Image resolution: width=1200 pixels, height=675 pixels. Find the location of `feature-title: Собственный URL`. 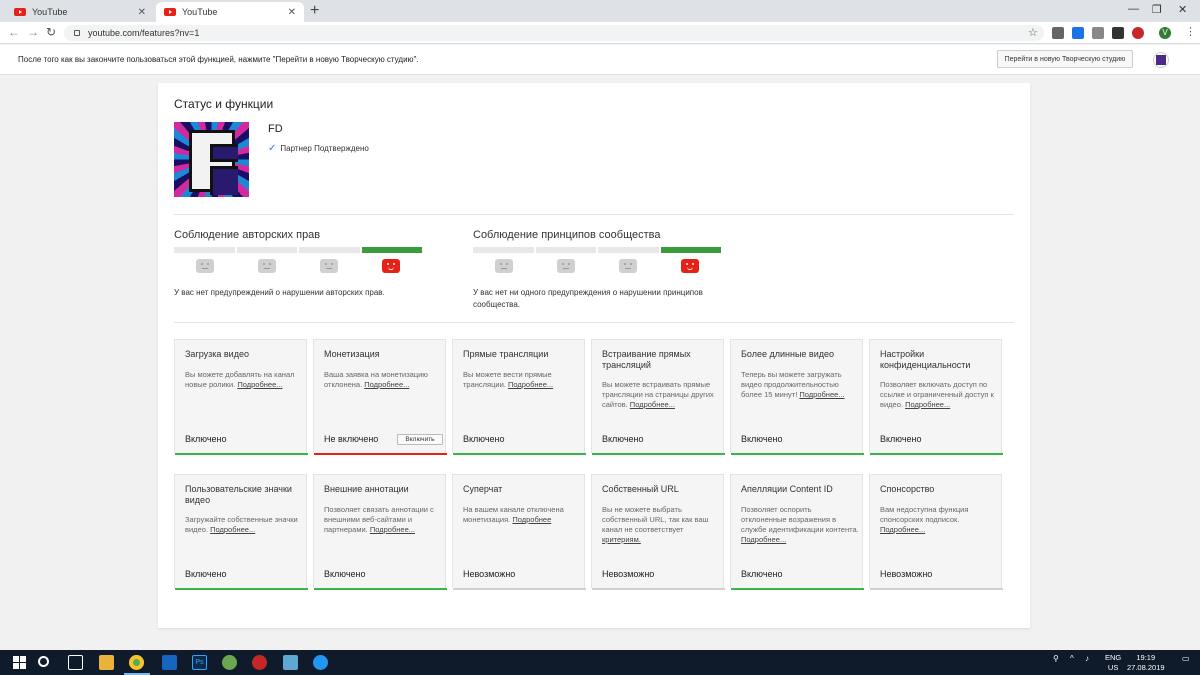

feature-title: Собственный URL is located at coordinates (640, 489).